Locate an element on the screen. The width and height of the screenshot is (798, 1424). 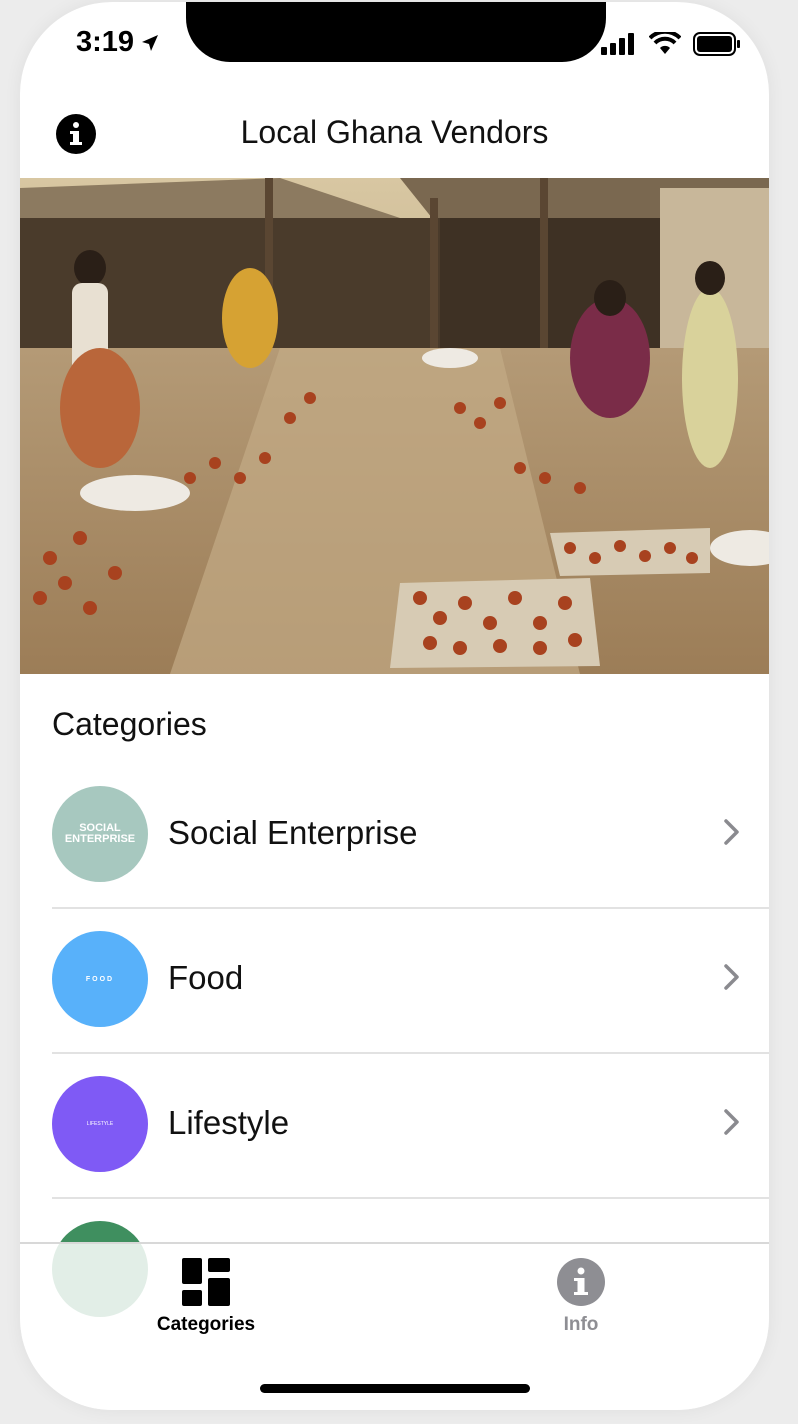
category-row-social-enterprise: SOCIAL ENTERPRISE Social Enterprise is located at coordinates (410, 836).